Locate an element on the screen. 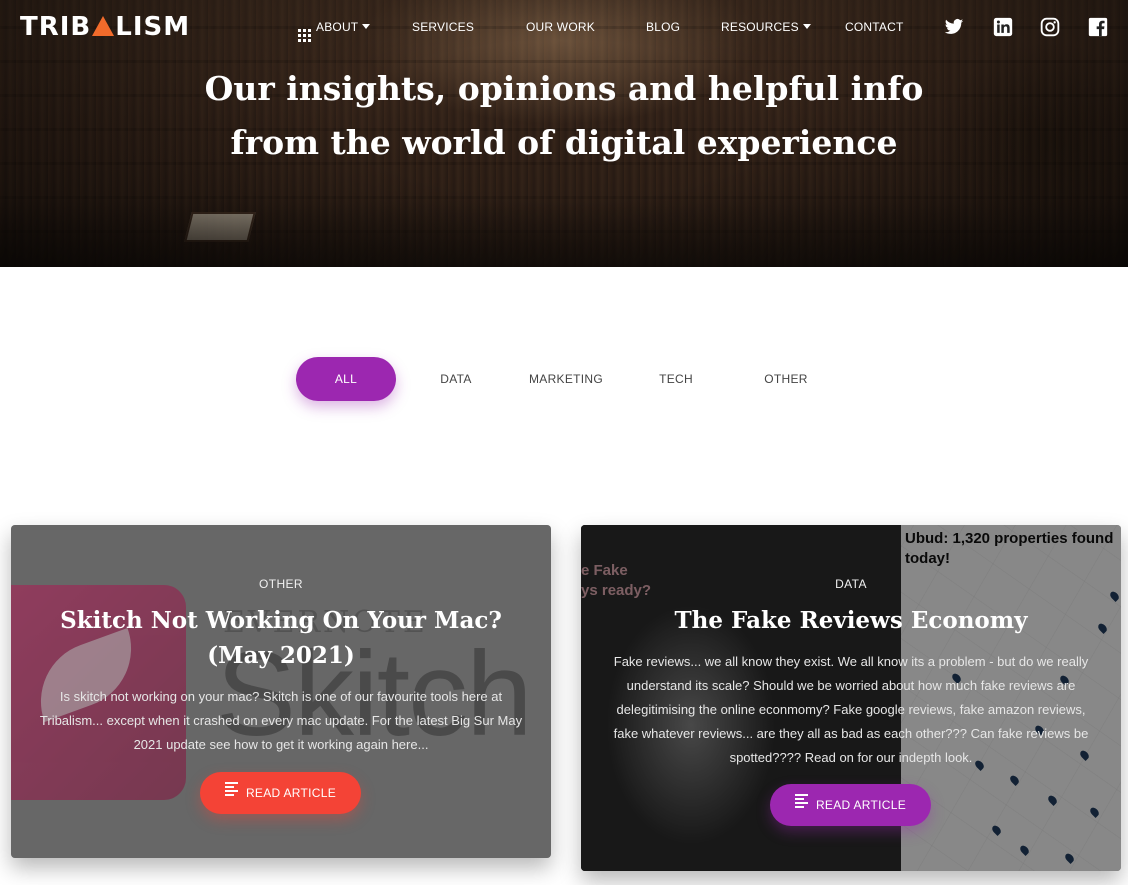  tribalism-logo: TRIB LISM is located at coordinates (105, 27).